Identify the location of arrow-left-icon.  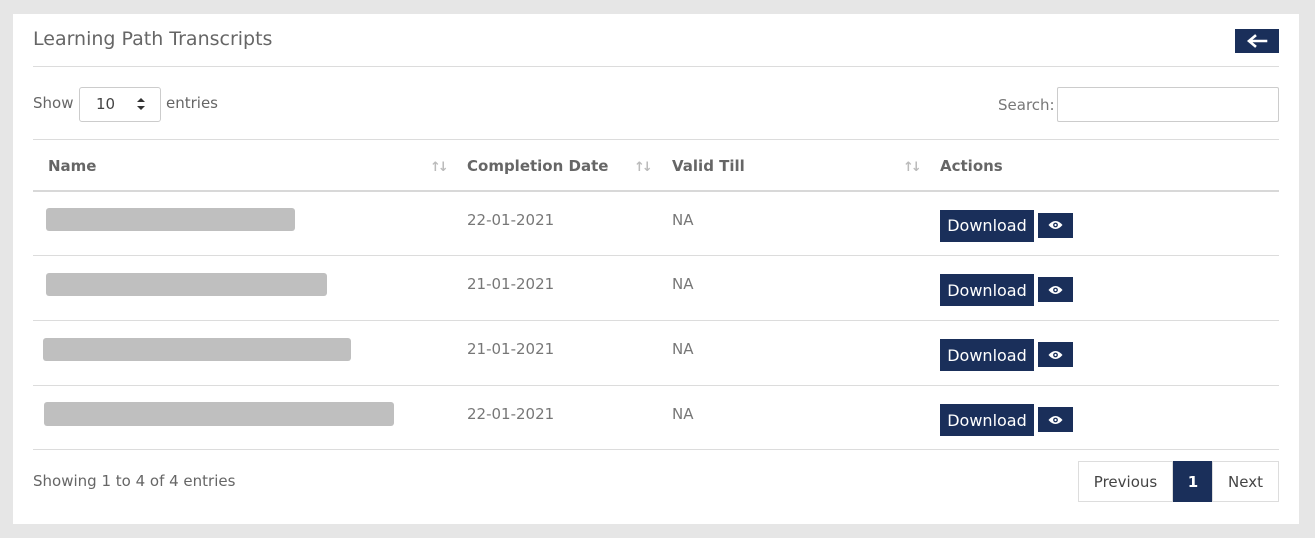
(1257, 41).